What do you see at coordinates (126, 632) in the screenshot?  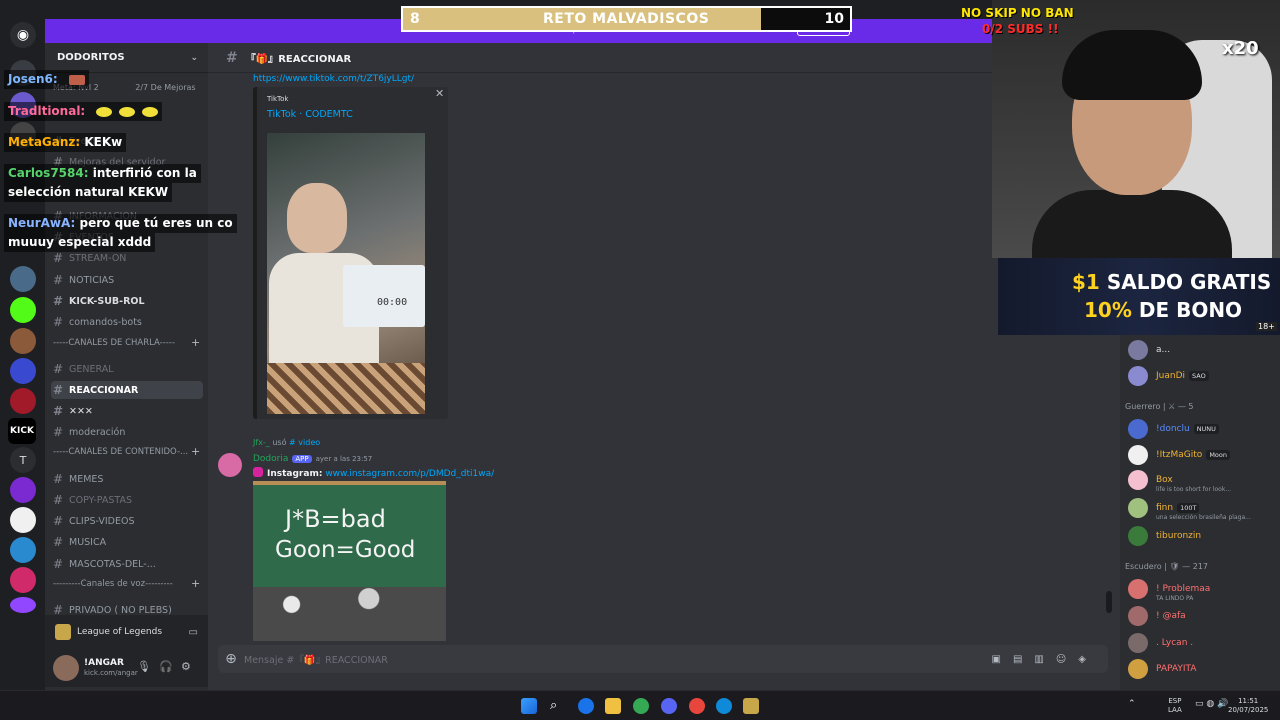 I see `voice-activity: League of Legends ▭` at bounding box center [126, 632].